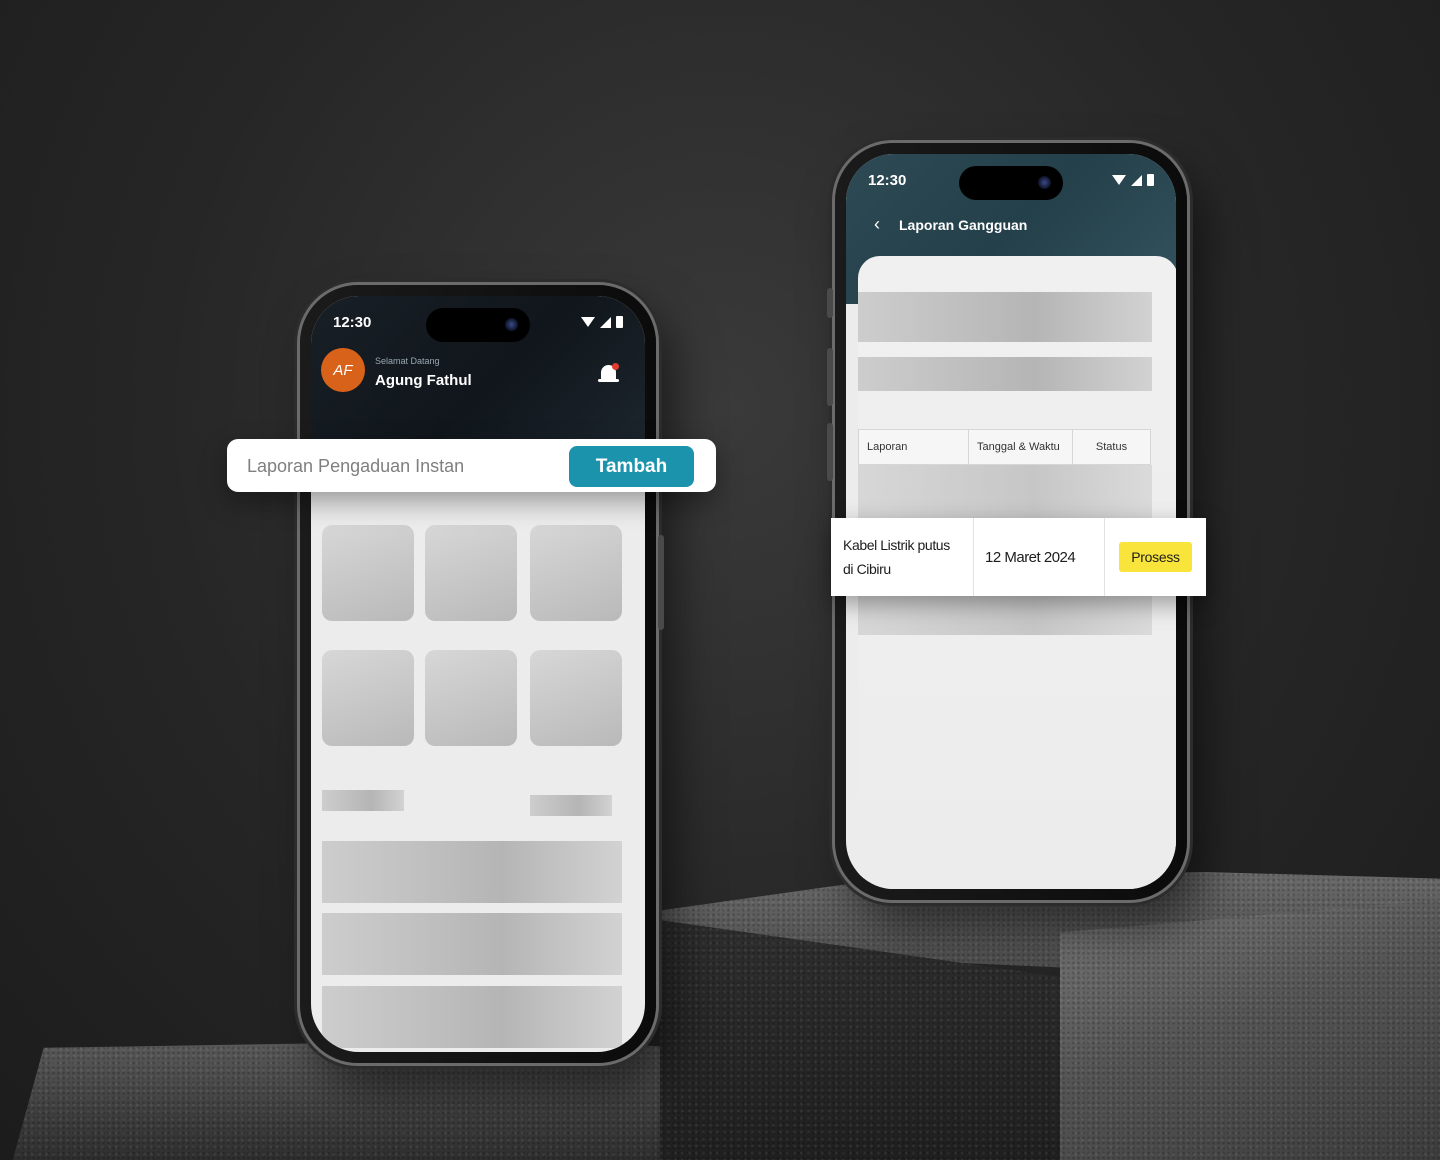  What do you see at coordinates (407, 361) in the screenshot?
I see `greeting-label: Selamat Datang` at bounding box center [407, 361].